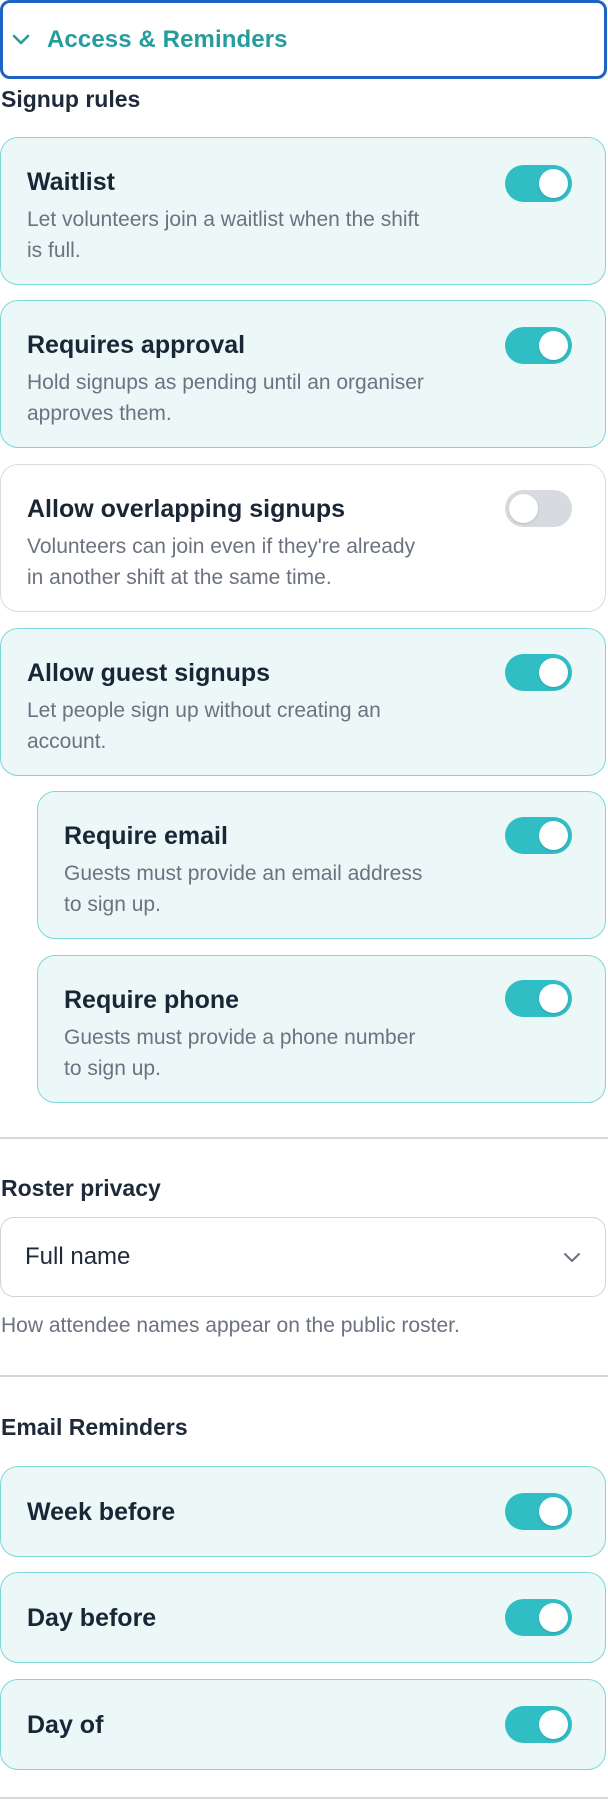 Image resolution: width=608 pixels, height=1800 pixels. I want to click on week-before-toggle, so click(538, 1511).